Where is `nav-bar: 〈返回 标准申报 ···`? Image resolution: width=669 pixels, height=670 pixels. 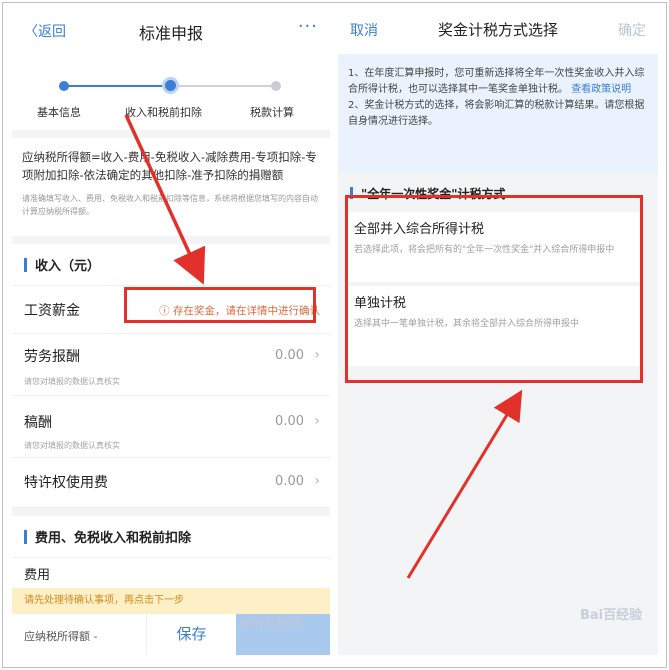 nav-bar: 〈返回 标准申报 ··· is located at coordinates (171, 32).